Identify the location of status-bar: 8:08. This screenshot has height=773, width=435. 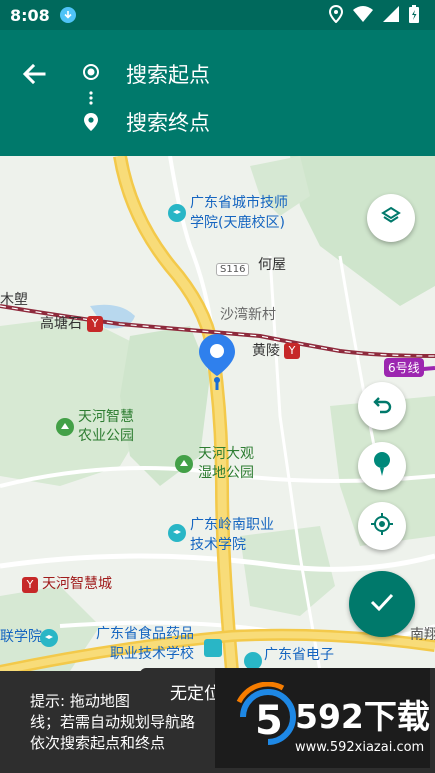
(217, 15).